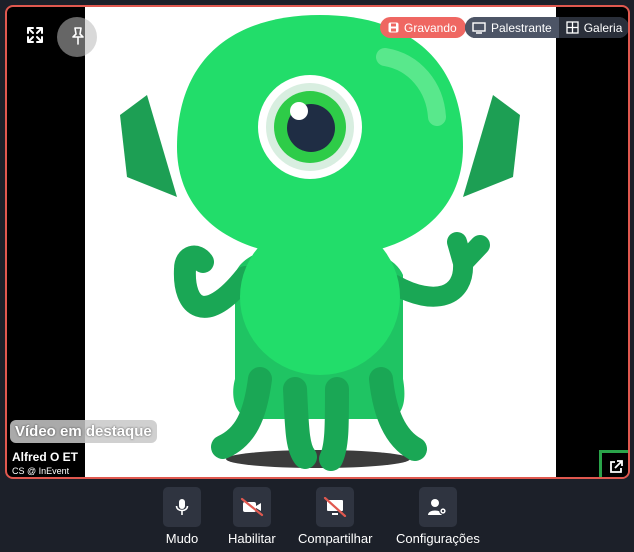 The width and height of the screenshot is (634, 552). What do you see at coordinates (252, 538) in the screenshot?
I see `enable-label: Habilitar` at bounding box center [252, 538].